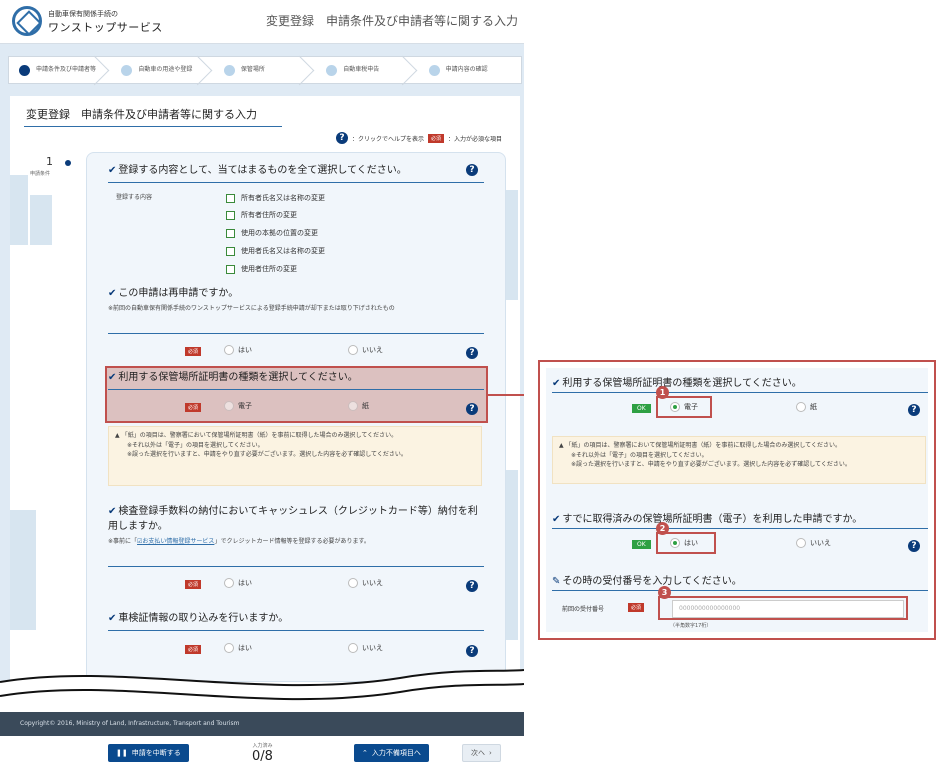 This screenshot has height=769, width=938. Describe the element at coordinates (279, 233) in the screenshot. I see `option-label: 使用の本拠の位置の変更` at that location.